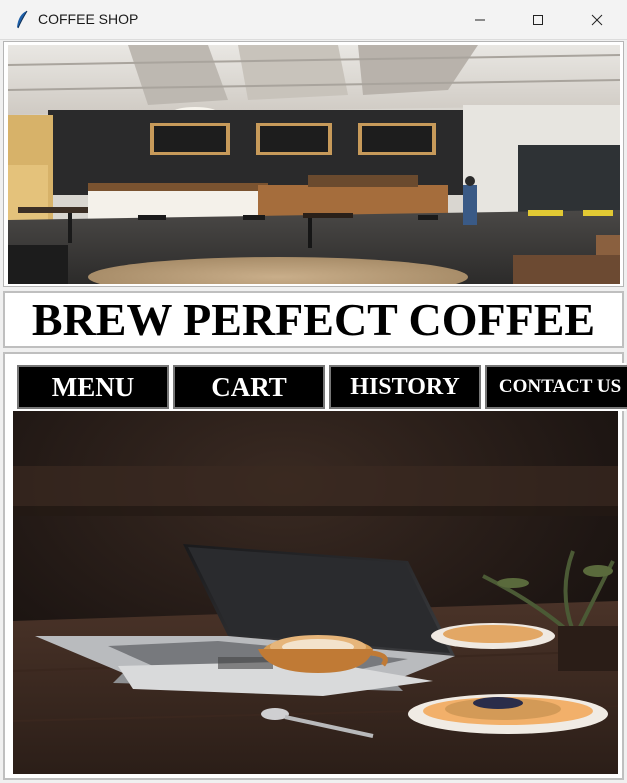 The image size is (627, 783). I want to click on maximize-icon, so click(538, 19).